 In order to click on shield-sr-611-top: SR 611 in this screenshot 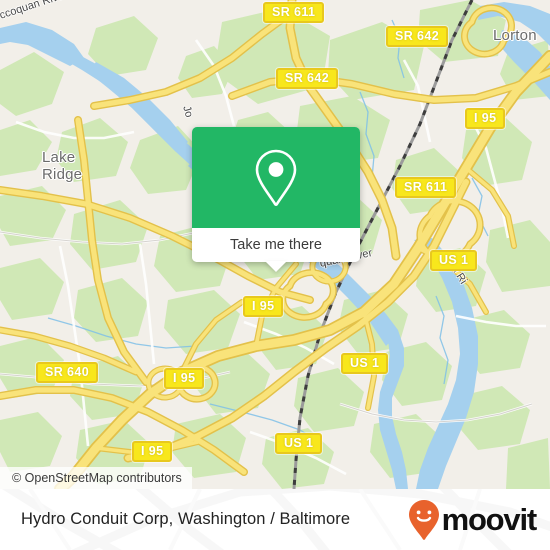, I will do `click(294, 12)`.